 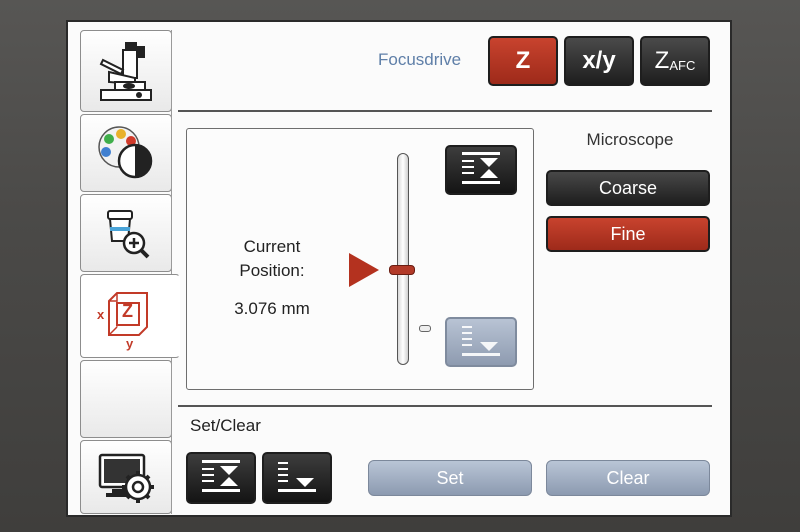 What do you see at coordinates (101, 314) in the screenshot?
I see `axis-label-x: x` at bounding box center [101, 314].